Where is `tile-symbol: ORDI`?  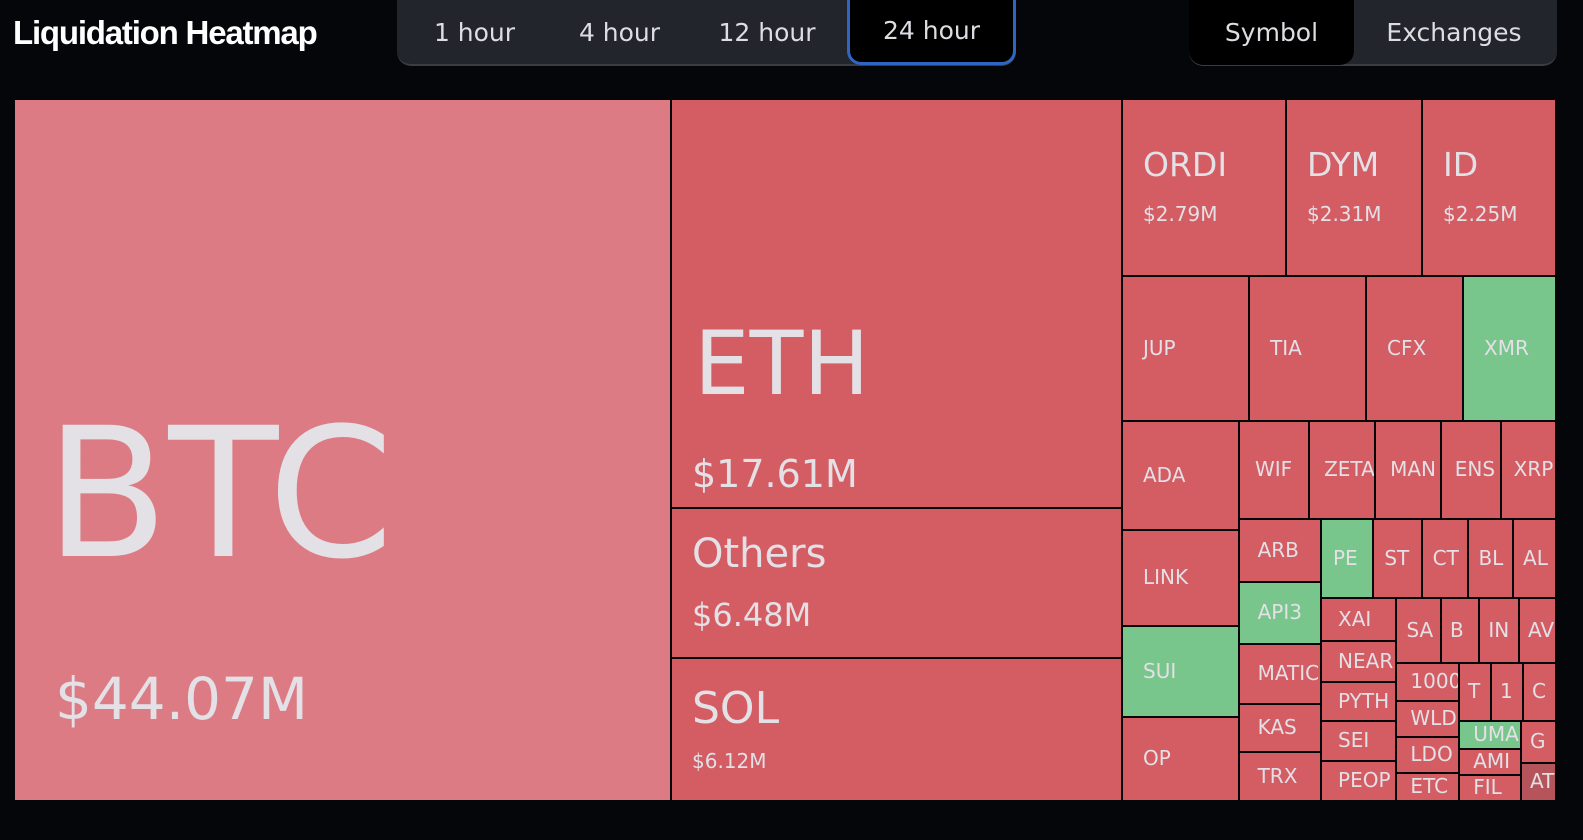 tile-symbol: ORDI is located at coordinates (1185, 164).